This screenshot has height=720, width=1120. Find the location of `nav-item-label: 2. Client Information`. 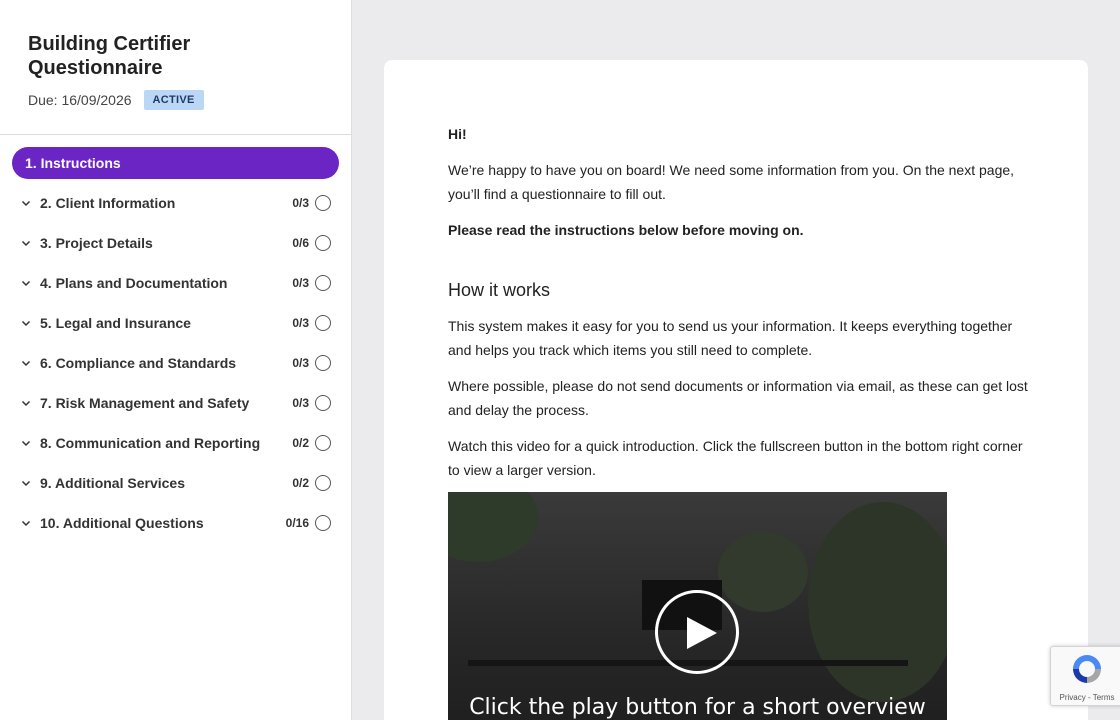

nav-item-label: 2. Client Information is located at coordinates (108, 203).